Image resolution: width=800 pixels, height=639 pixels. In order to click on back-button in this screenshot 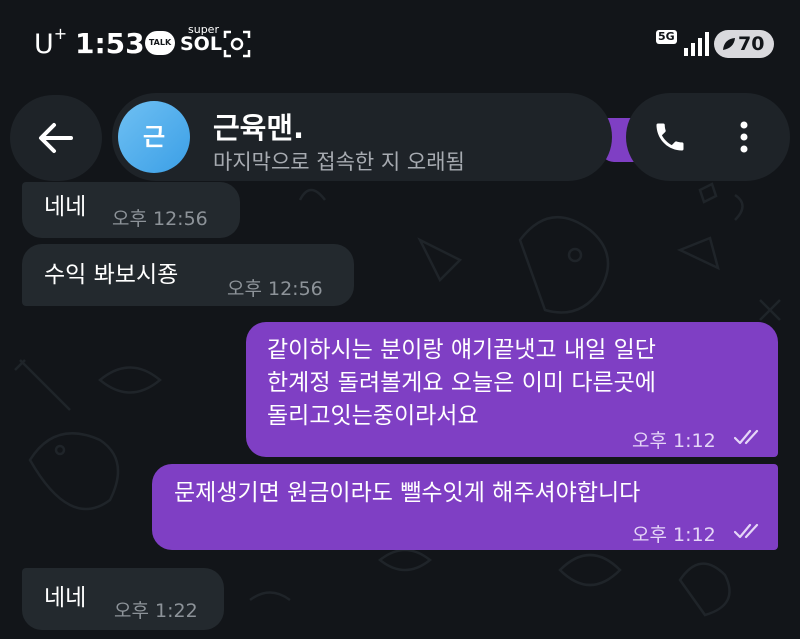, I will do `click(56, 138)`.